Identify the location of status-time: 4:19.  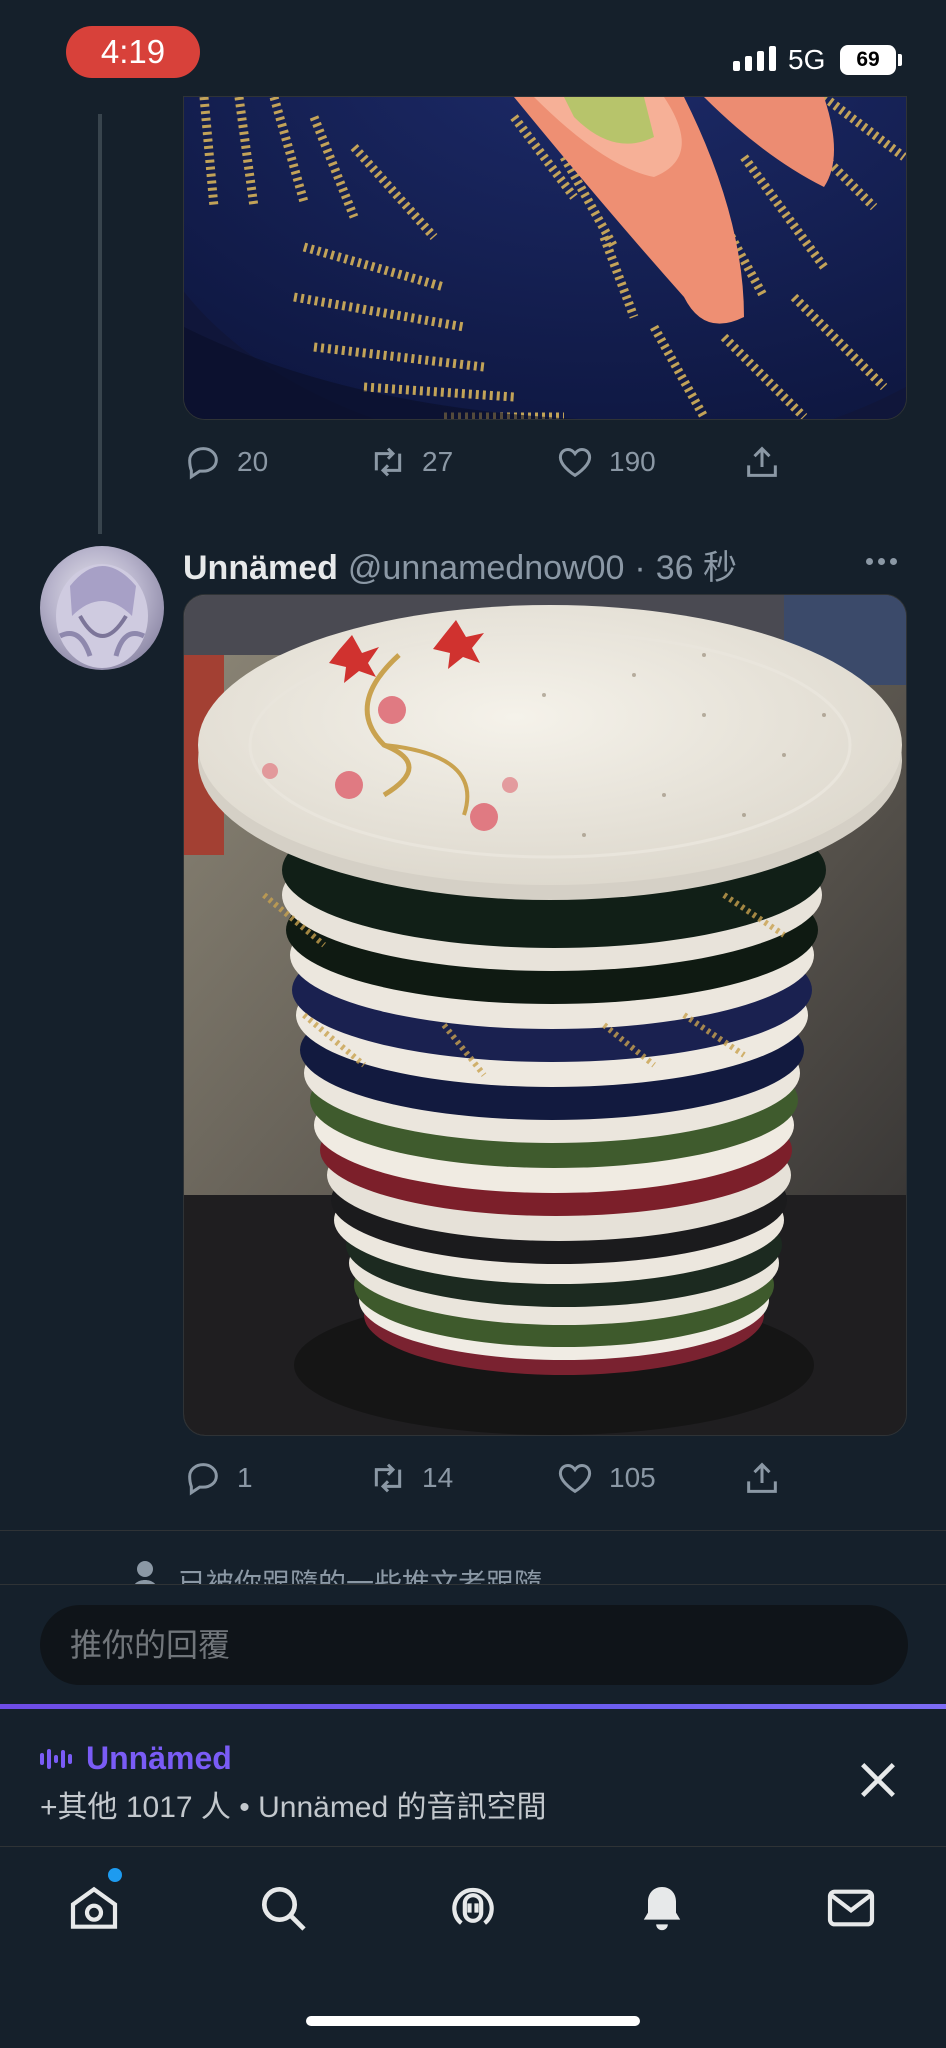
(133, 52).